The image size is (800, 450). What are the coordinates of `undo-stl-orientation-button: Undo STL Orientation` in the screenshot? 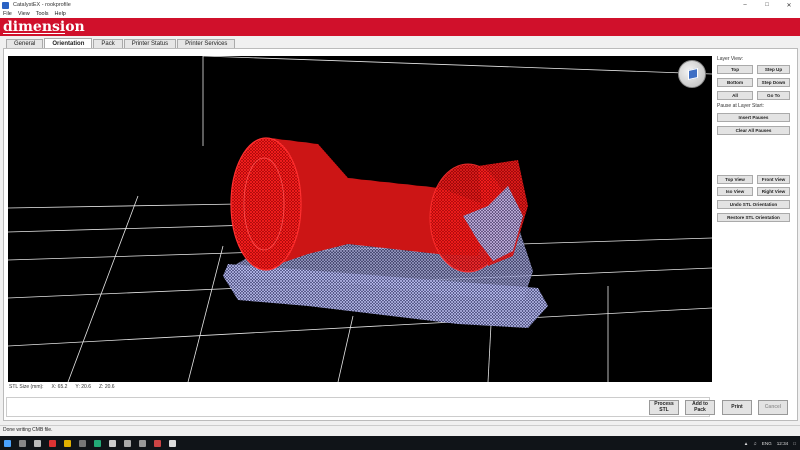 It's located at (753, 204).